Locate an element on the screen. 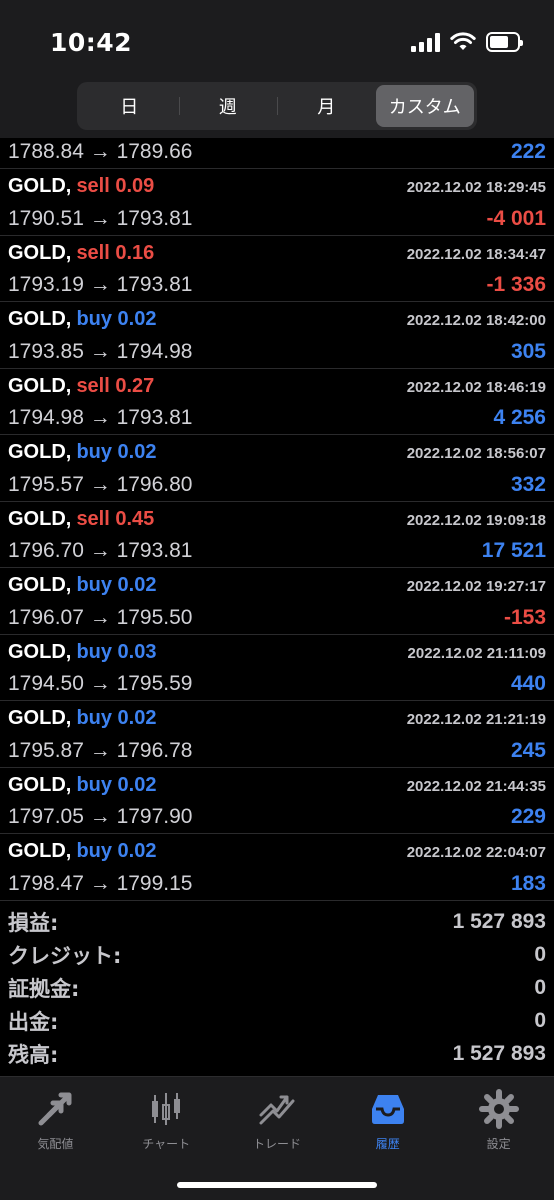  trade-time: 2022.12.02 18:46:19 is located at coordinates (476, 387).